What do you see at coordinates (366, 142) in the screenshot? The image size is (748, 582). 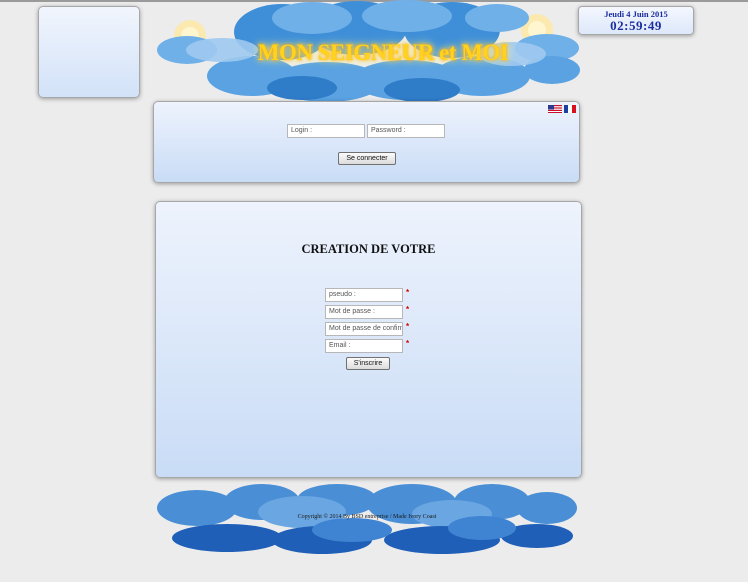 I see `login-panel: Login : Password : Se connecter` at bounding box center [366, 142].